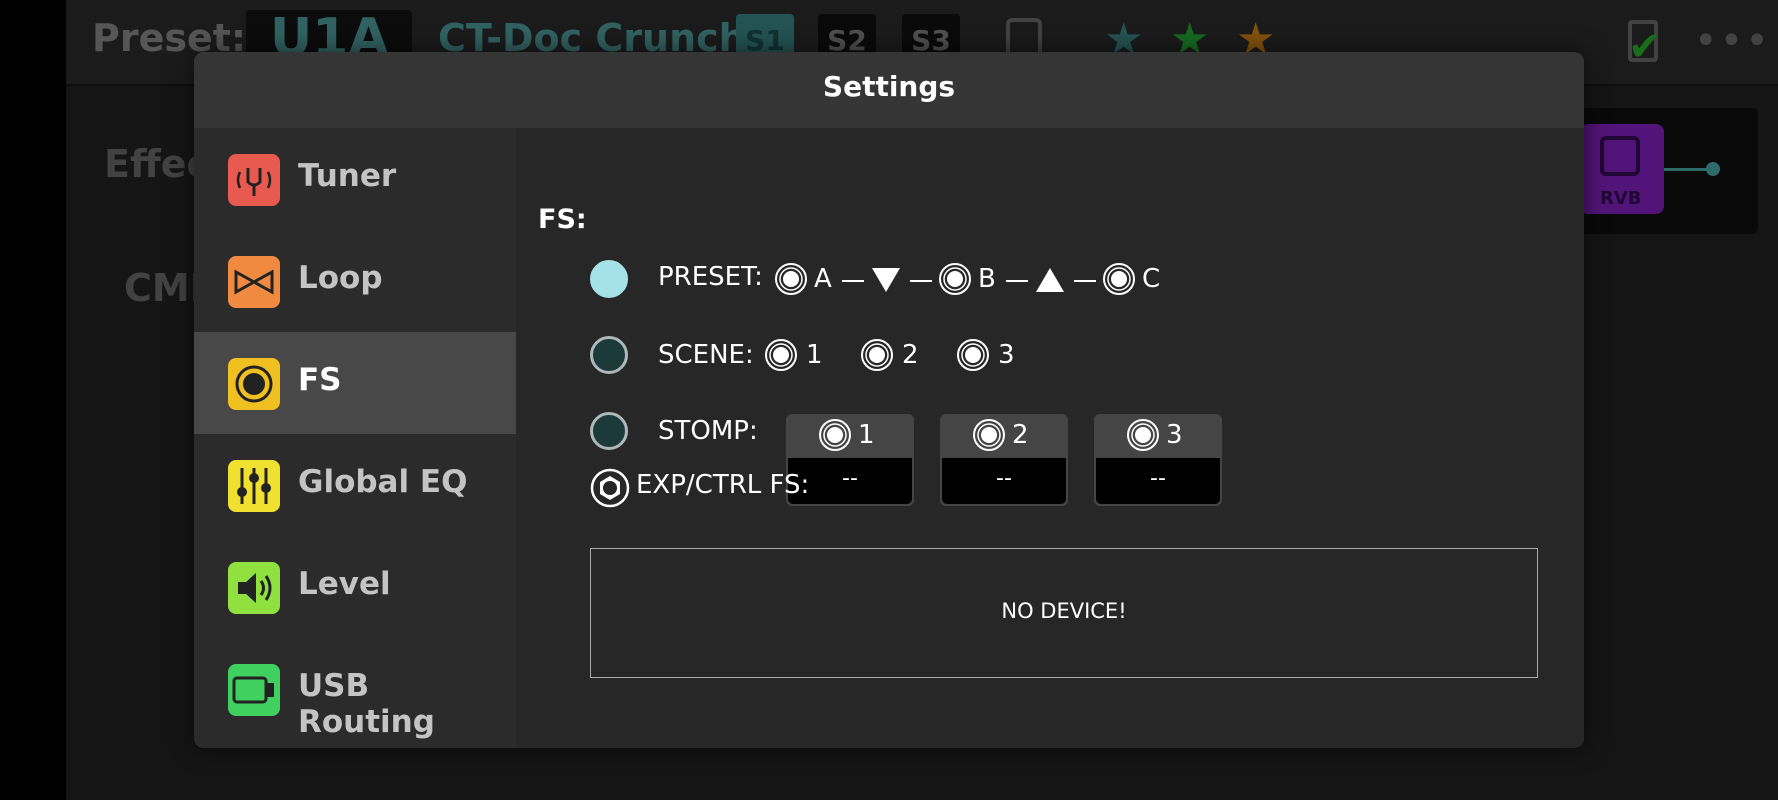 The height and width of the screenshot is (800, 1778). Describe the element at coordinates (987, 279) in the screenshot. I see `preset-option-b: B` at that location.